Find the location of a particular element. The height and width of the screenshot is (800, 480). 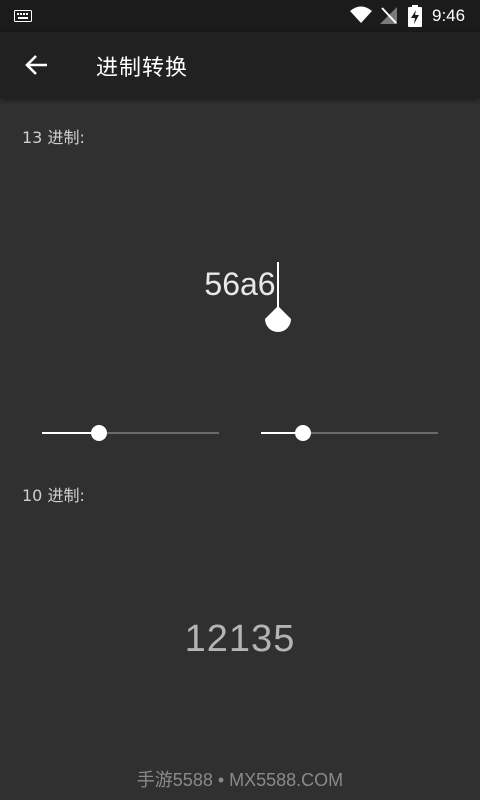

keyboard-icon is located at coordinates (23, 16).